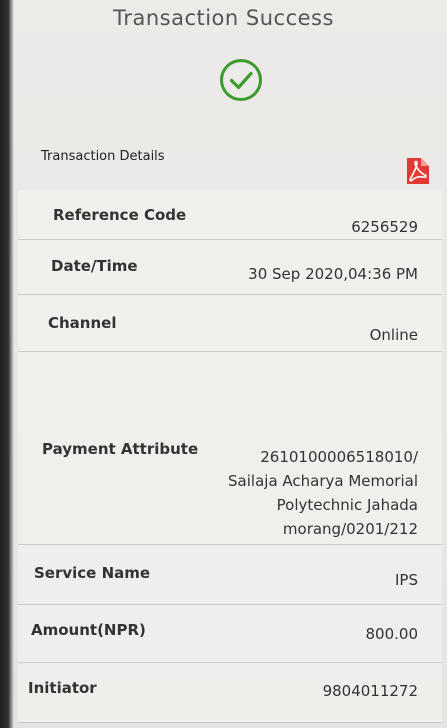 Image resolution: width=447 pixels, height=728 pixels. I want to click on amount-value: 800.00, so click(392, 634).